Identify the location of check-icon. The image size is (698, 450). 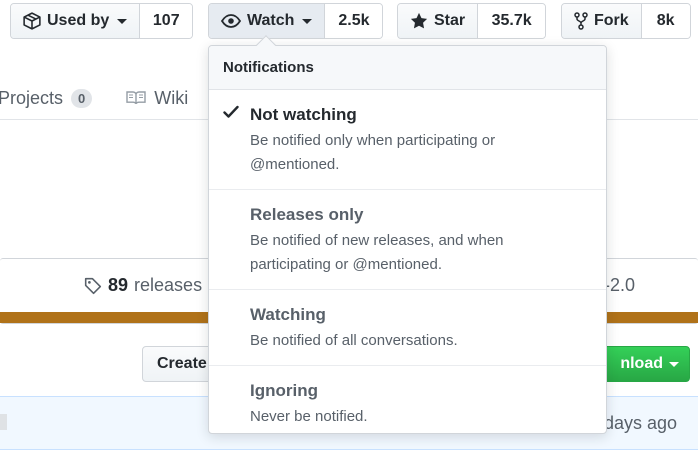
(231, 112).